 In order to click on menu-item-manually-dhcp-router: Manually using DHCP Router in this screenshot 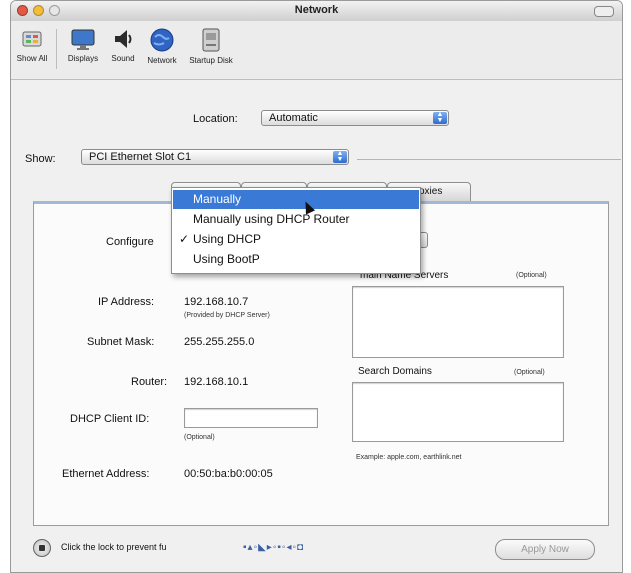, I will do `click(296, 219)`.